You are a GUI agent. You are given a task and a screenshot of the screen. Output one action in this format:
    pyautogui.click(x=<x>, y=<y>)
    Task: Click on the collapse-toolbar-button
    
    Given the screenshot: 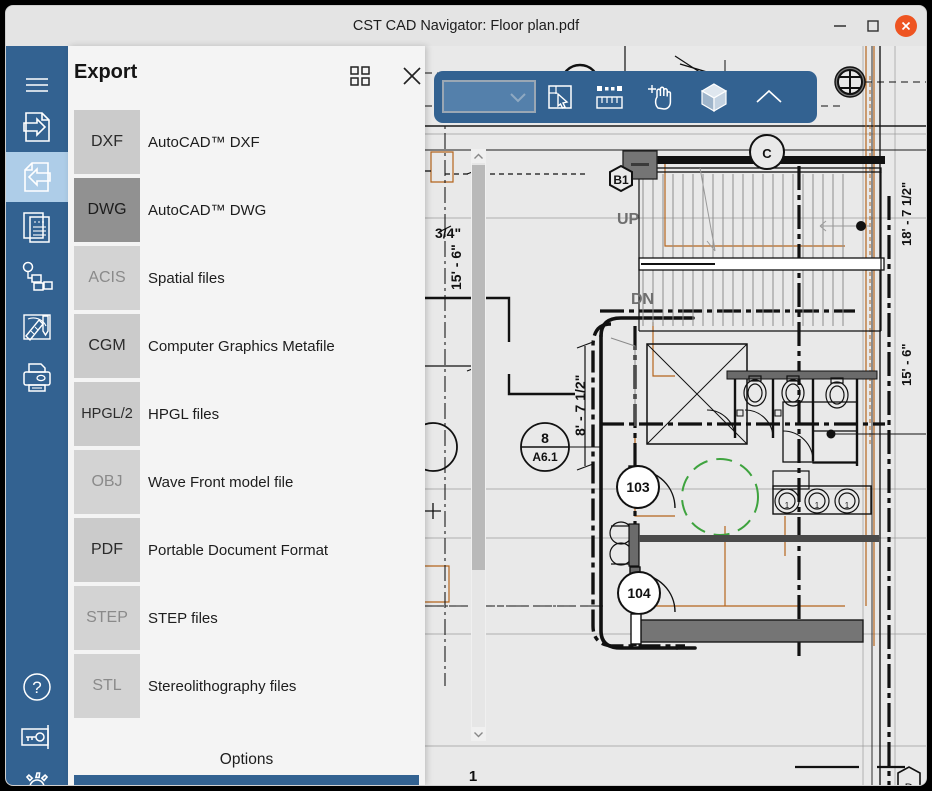 What is the action you would take?
    pyautogui.click(x=769, y=97)
    